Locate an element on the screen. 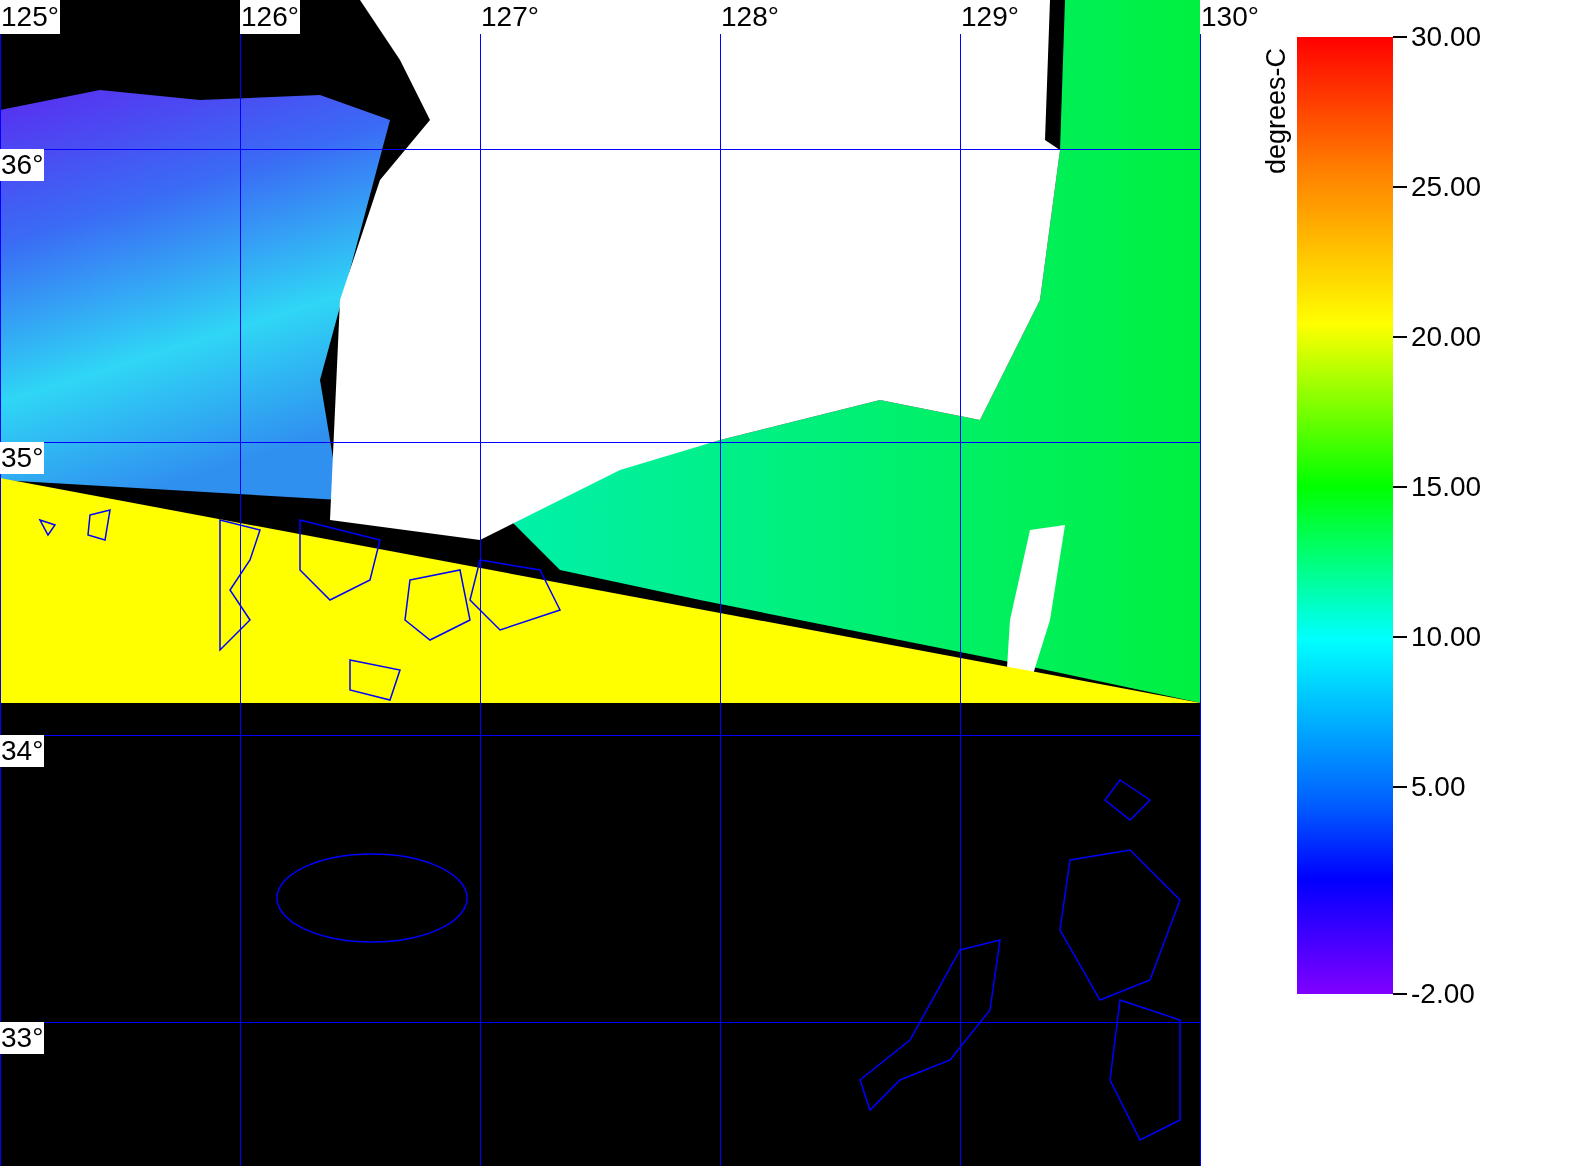 The height and width of the screenshot is (1166, 1591). colorbar-title: degrees-C is located at coordinates (1276, 111).